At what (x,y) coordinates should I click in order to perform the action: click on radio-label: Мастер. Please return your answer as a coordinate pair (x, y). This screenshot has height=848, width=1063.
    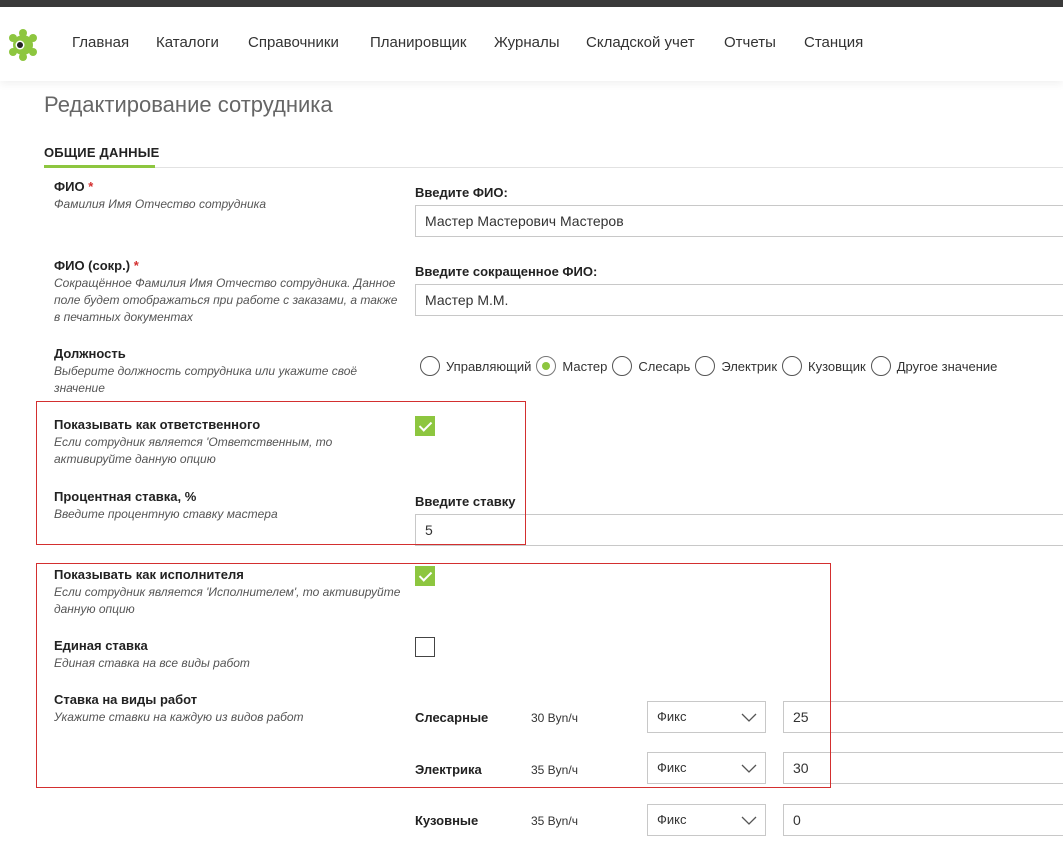
    Looking at the image, I should click on (585, 366).